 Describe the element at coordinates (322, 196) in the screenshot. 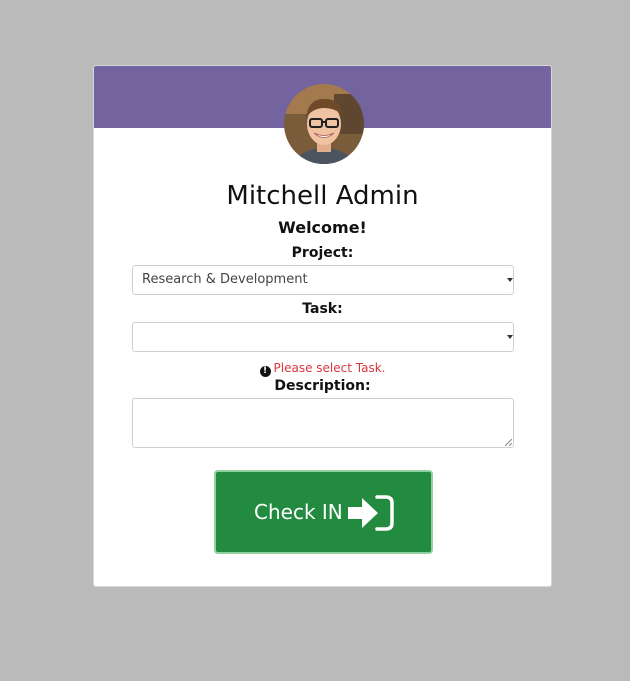

I see `user-name: Mitchell Admin` at that location.